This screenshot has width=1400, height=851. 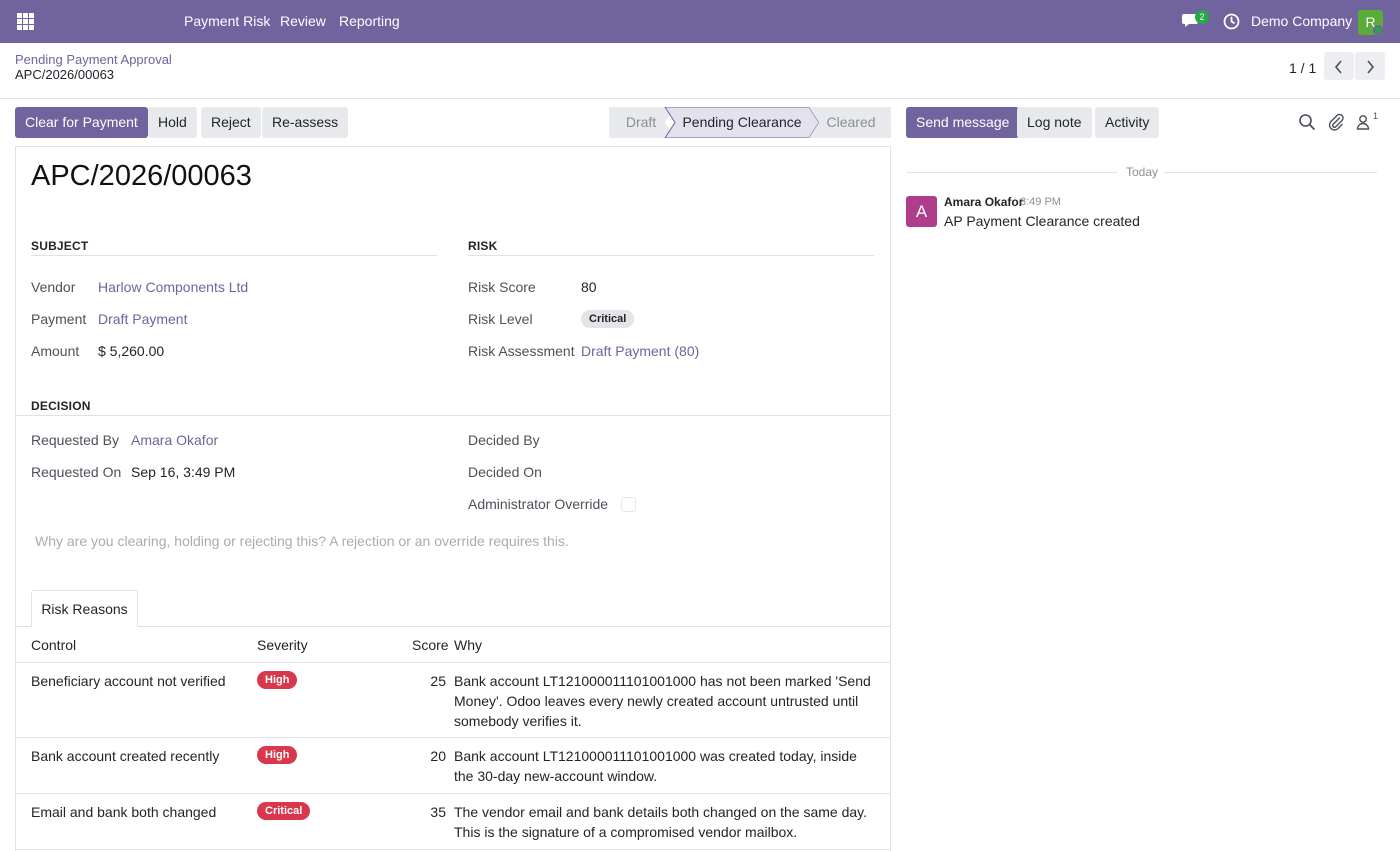 I want to click on activity-button: Activity, so click(x=1127, y=122).